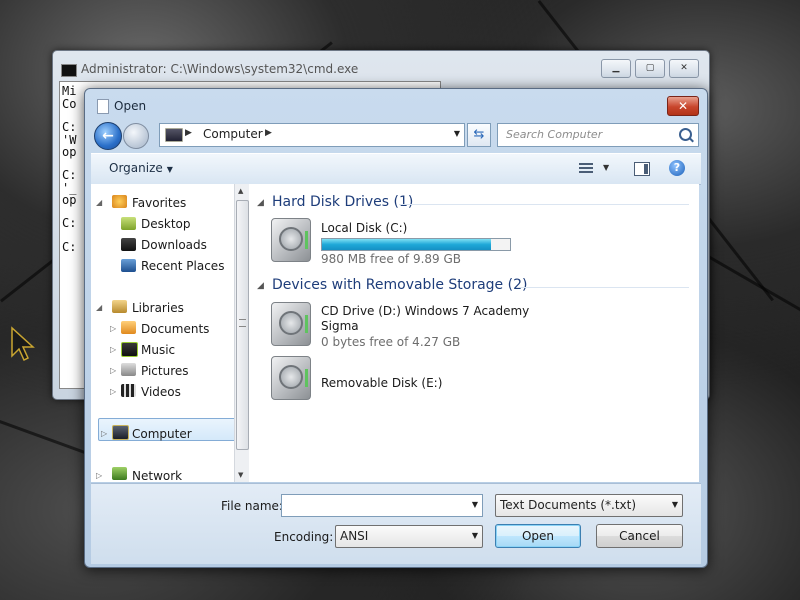 The height and width of the screenshot is (600, 800). What do you see at coordinates (69, 91) in the screenshot?
I see `console-line: Mi` at bounding box center [69, 91].